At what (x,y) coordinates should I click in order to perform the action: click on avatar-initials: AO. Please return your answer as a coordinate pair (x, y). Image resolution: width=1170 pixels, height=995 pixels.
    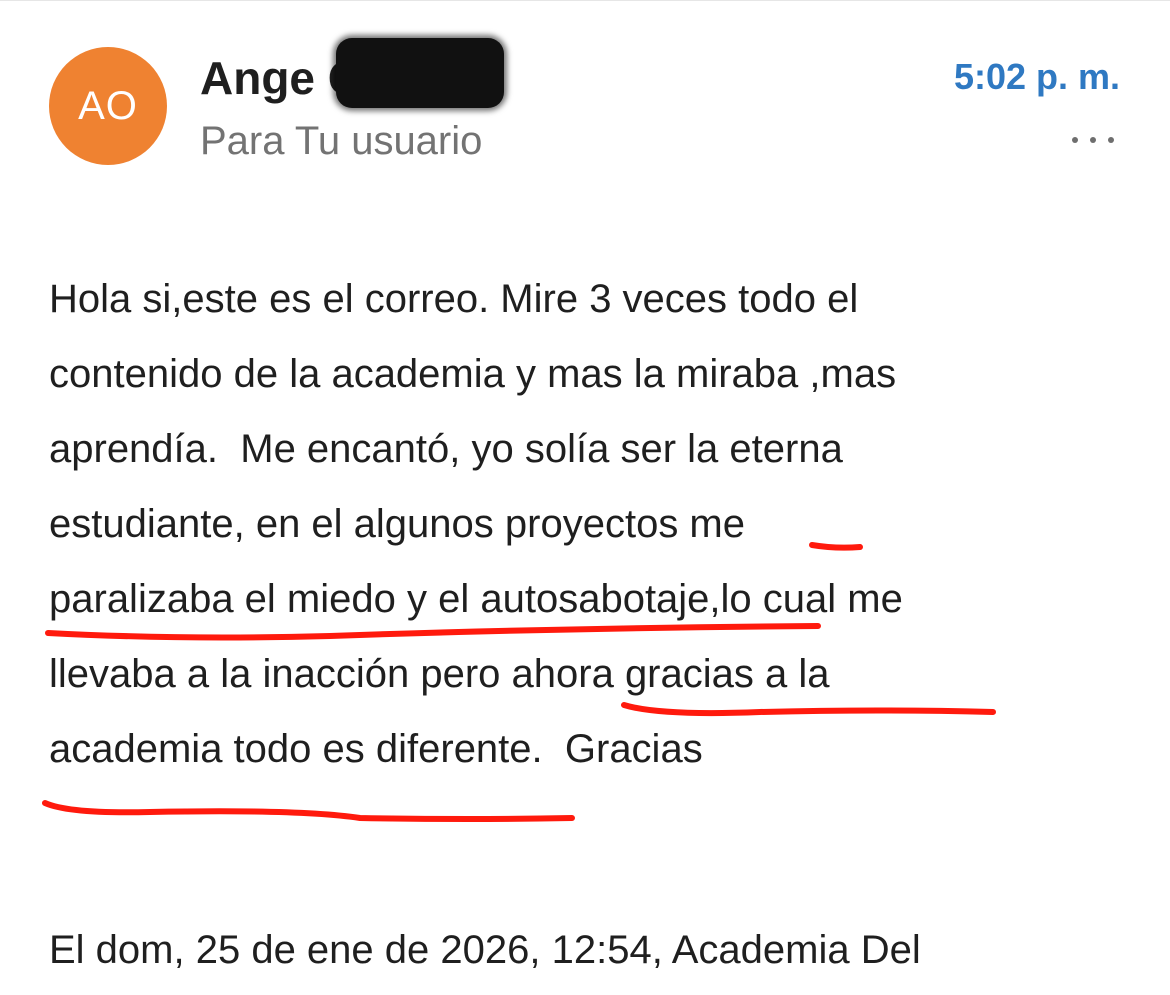
    Looking at the image, I should click on (108, 105).